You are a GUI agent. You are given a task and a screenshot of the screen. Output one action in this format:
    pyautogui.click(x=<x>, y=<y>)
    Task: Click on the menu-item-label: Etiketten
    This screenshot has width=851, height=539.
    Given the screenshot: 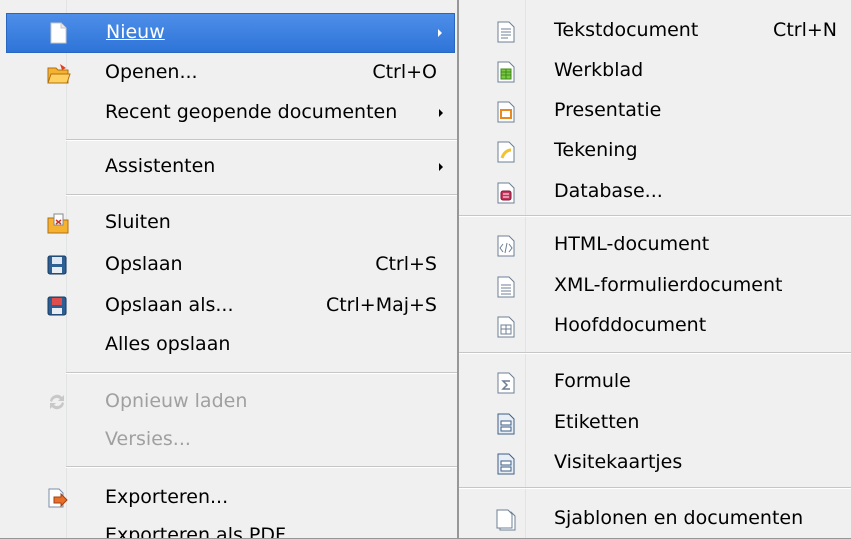 What is the action you would take?
    pyautogui.click(x=597, y=422)
    